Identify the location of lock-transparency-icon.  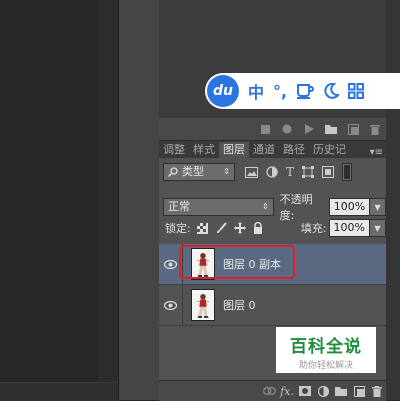
(202, 228).